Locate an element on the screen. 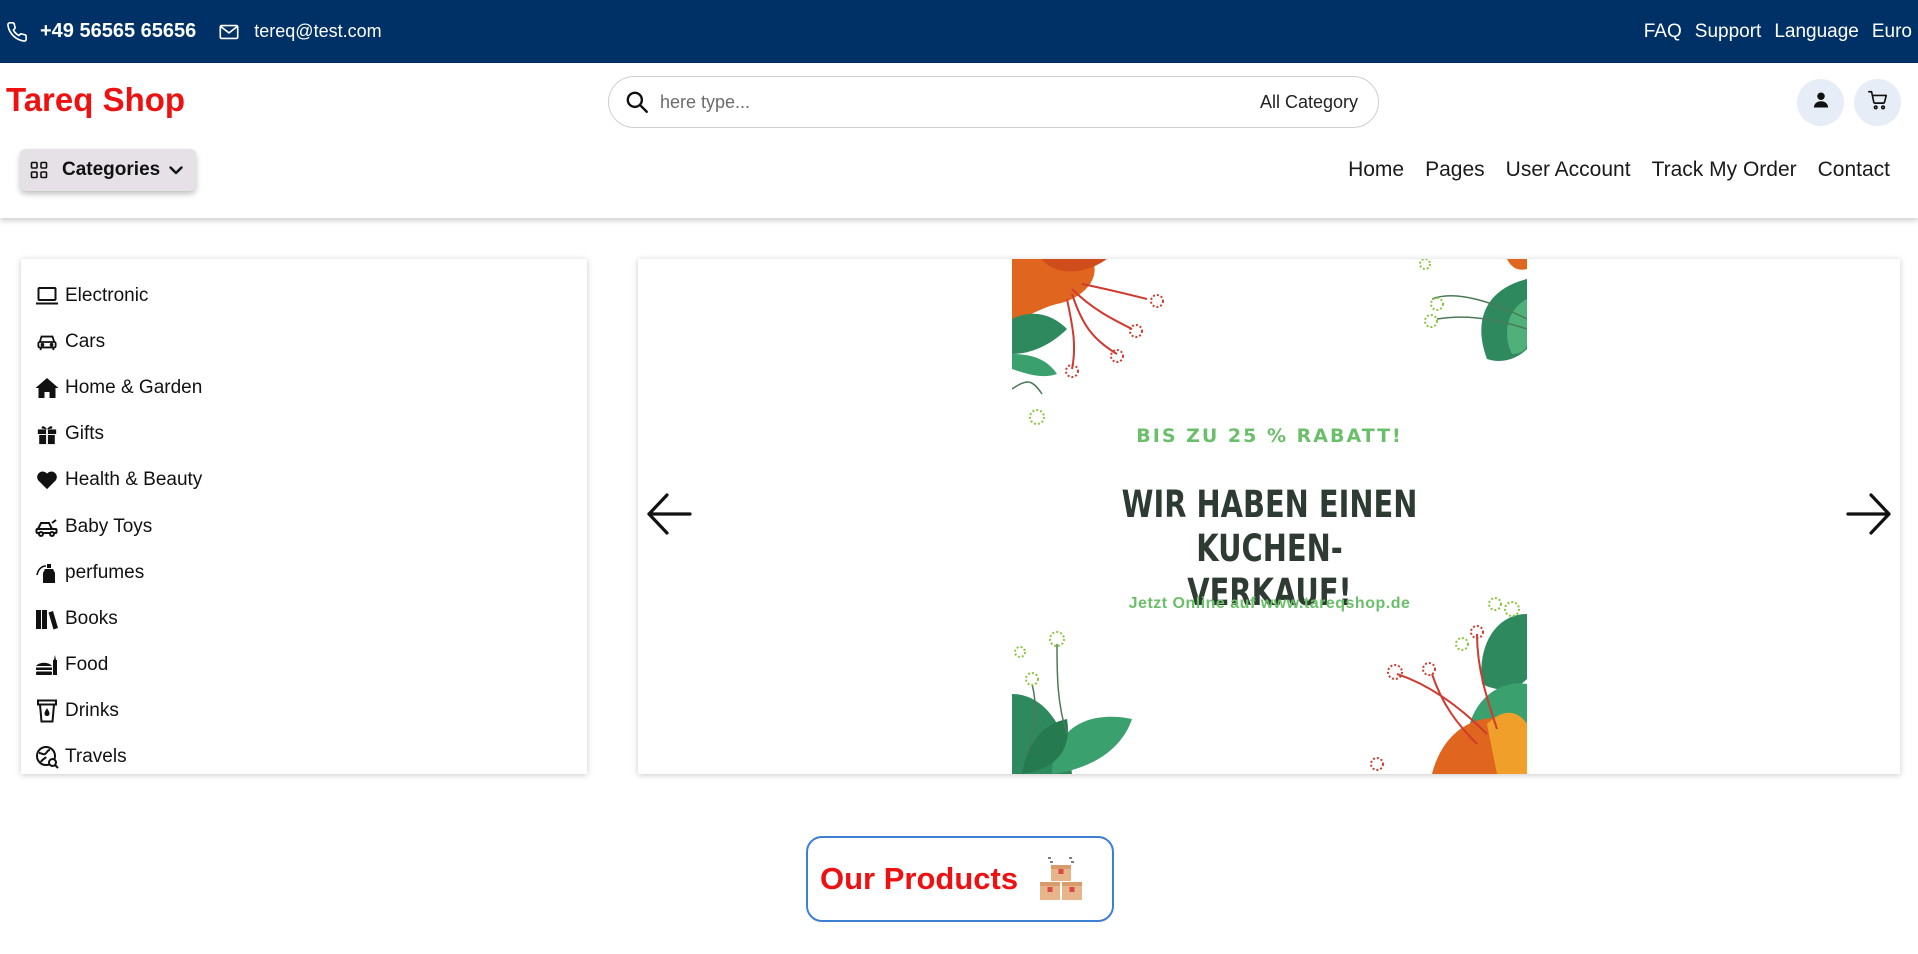  gift-icon is located at coordinates (47, 434).